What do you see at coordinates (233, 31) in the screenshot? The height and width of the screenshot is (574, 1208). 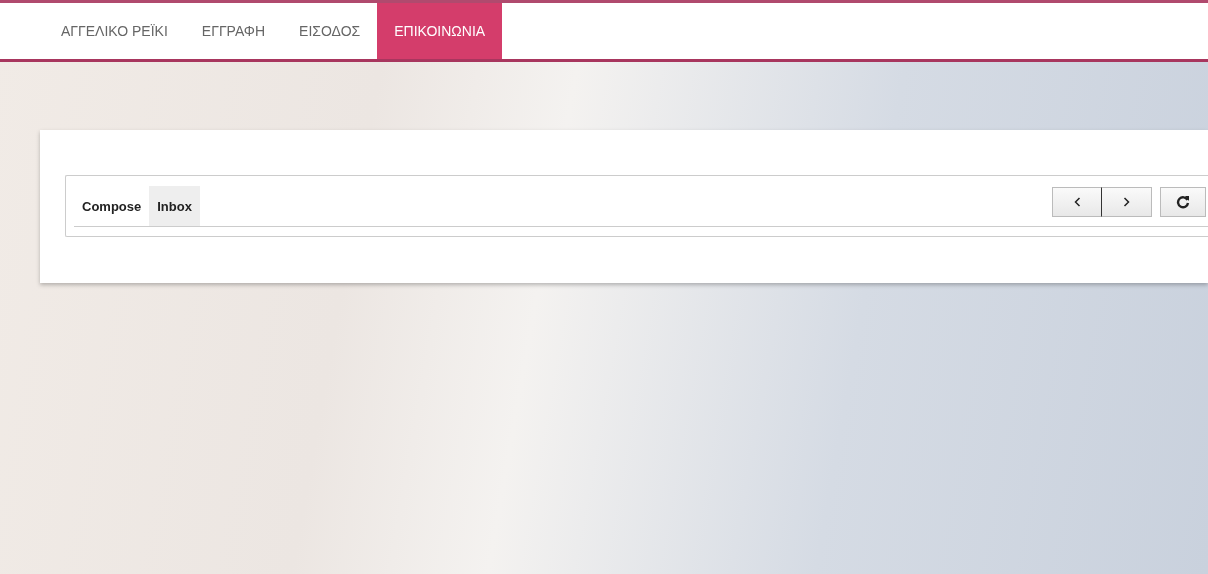 I see `nav-item: ΕΓΓΡΑΦΗ` at bounding box center [233, 31].